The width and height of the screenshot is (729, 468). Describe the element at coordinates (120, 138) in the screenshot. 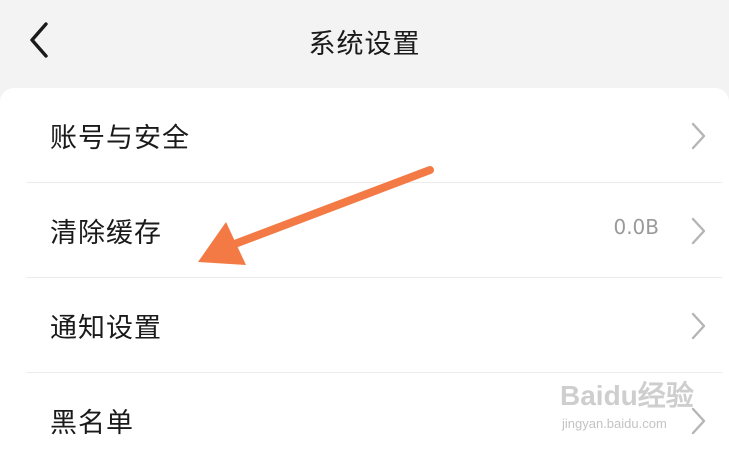

I see `settings-item-label: 账号与安全` at that location.